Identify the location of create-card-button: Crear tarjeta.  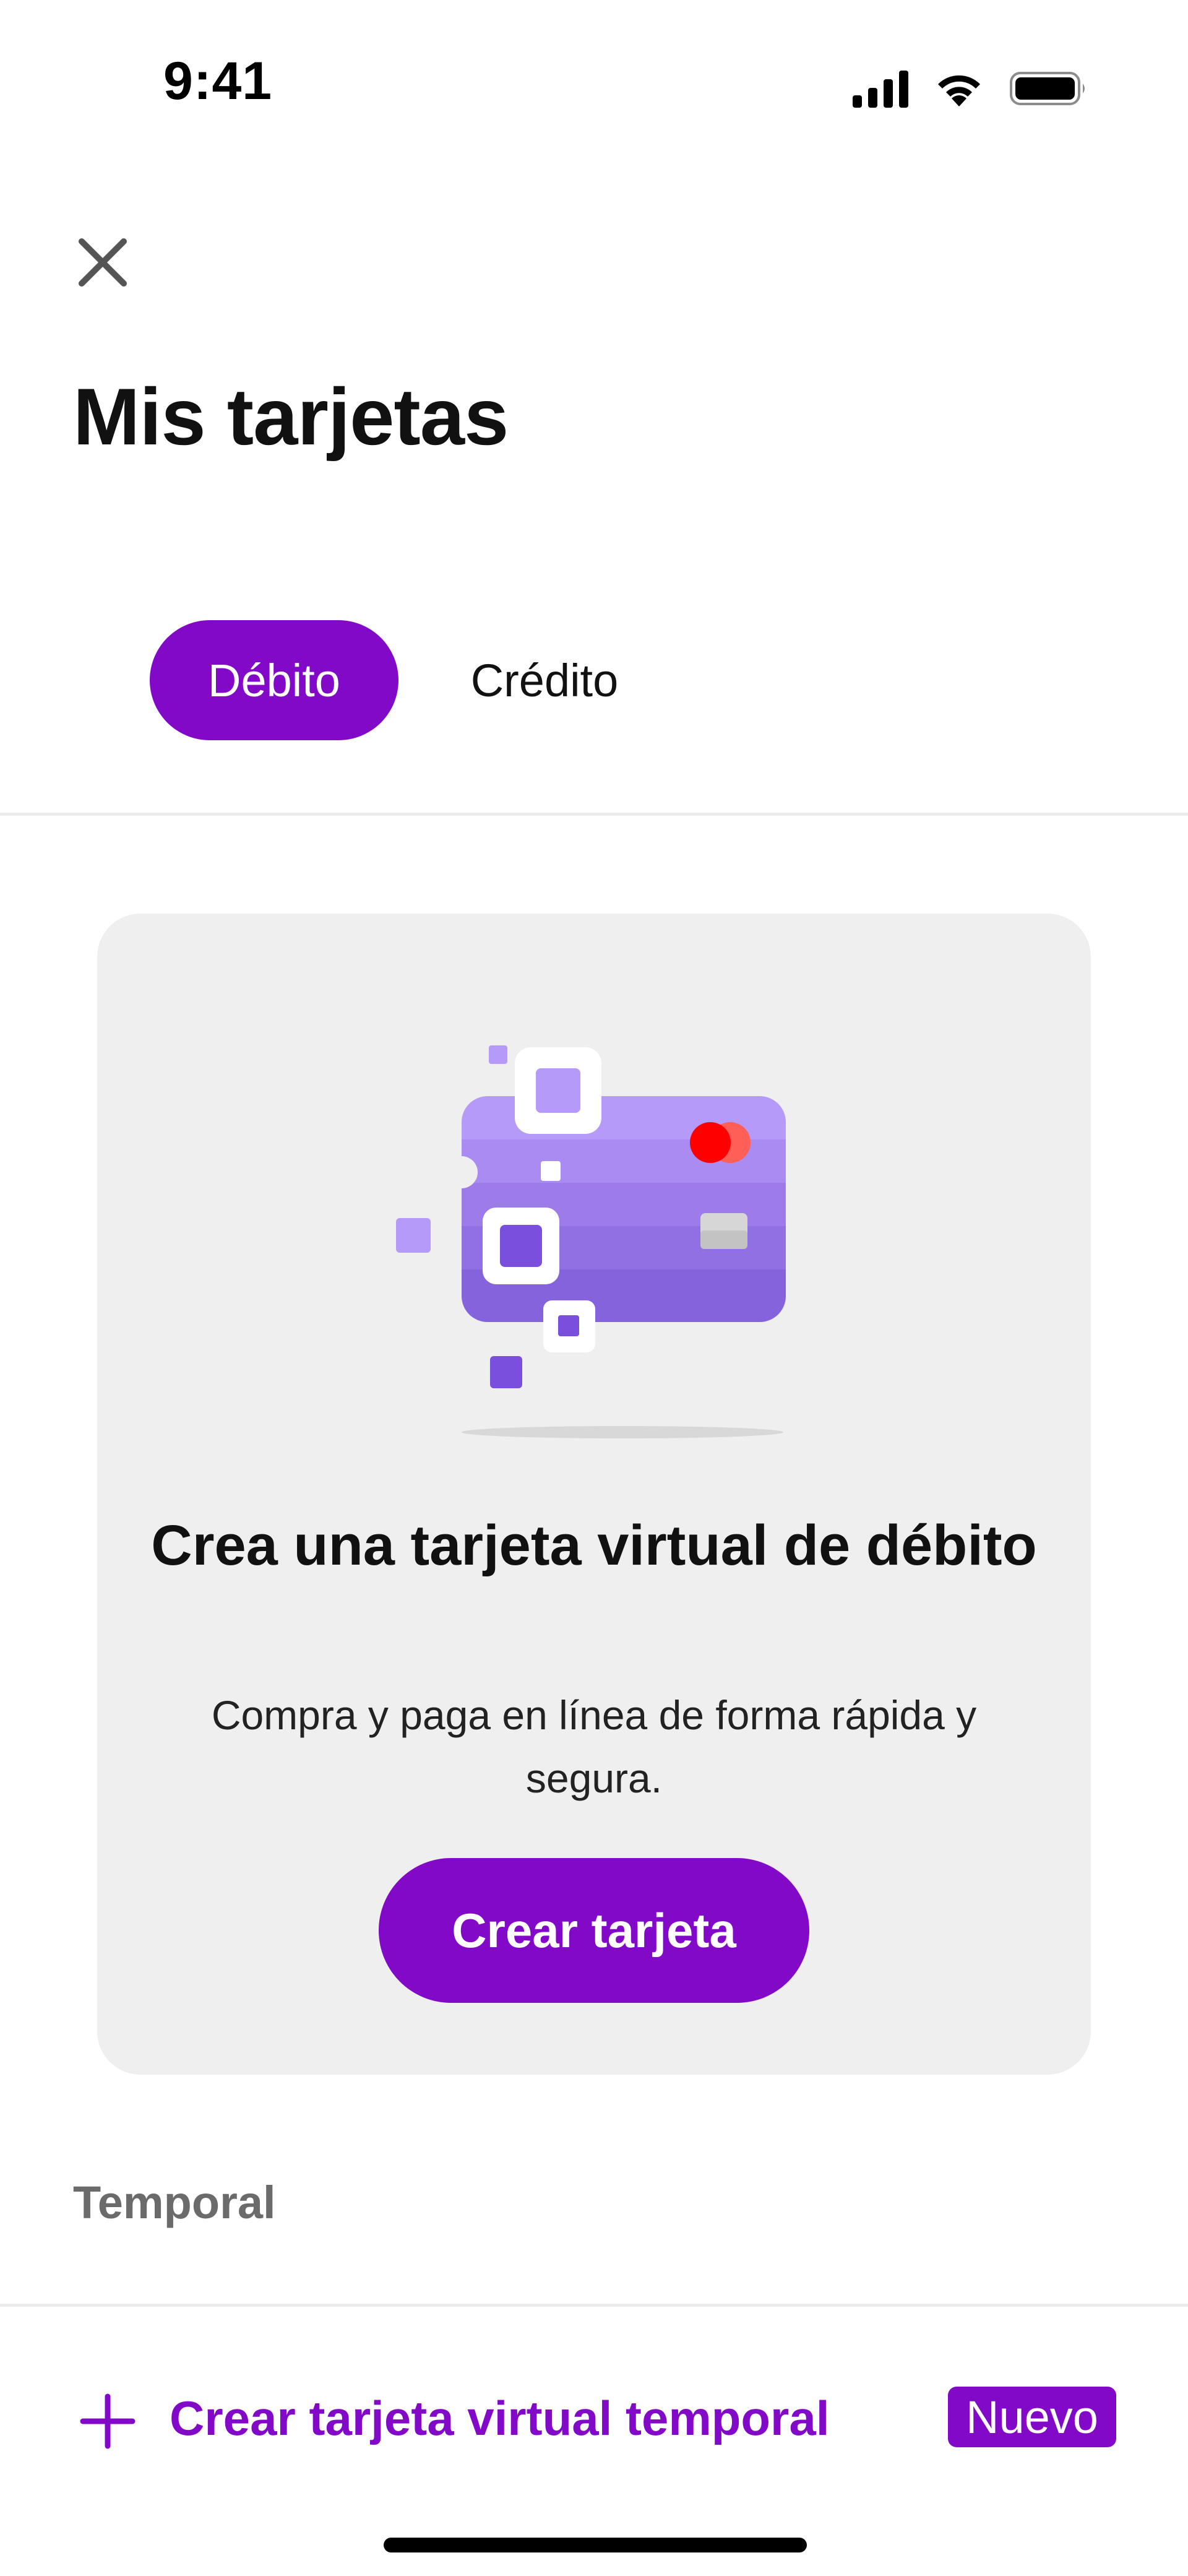
(594, 1930).